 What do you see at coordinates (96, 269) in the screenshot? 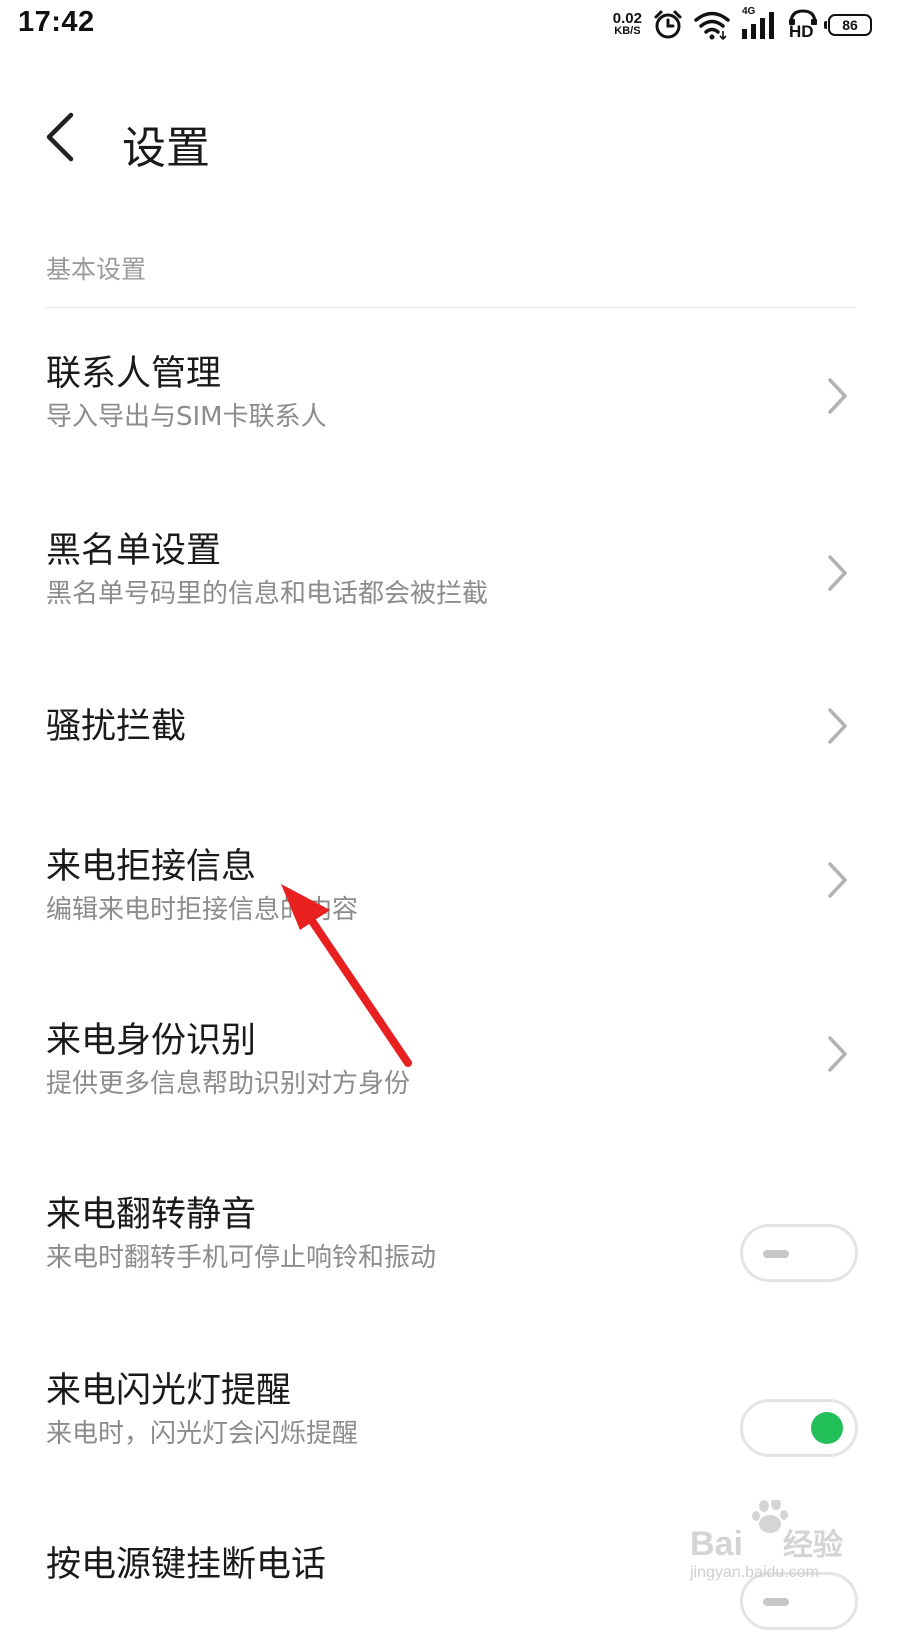
I see `section-title: 基本设置` at bounding box center [96, 269].